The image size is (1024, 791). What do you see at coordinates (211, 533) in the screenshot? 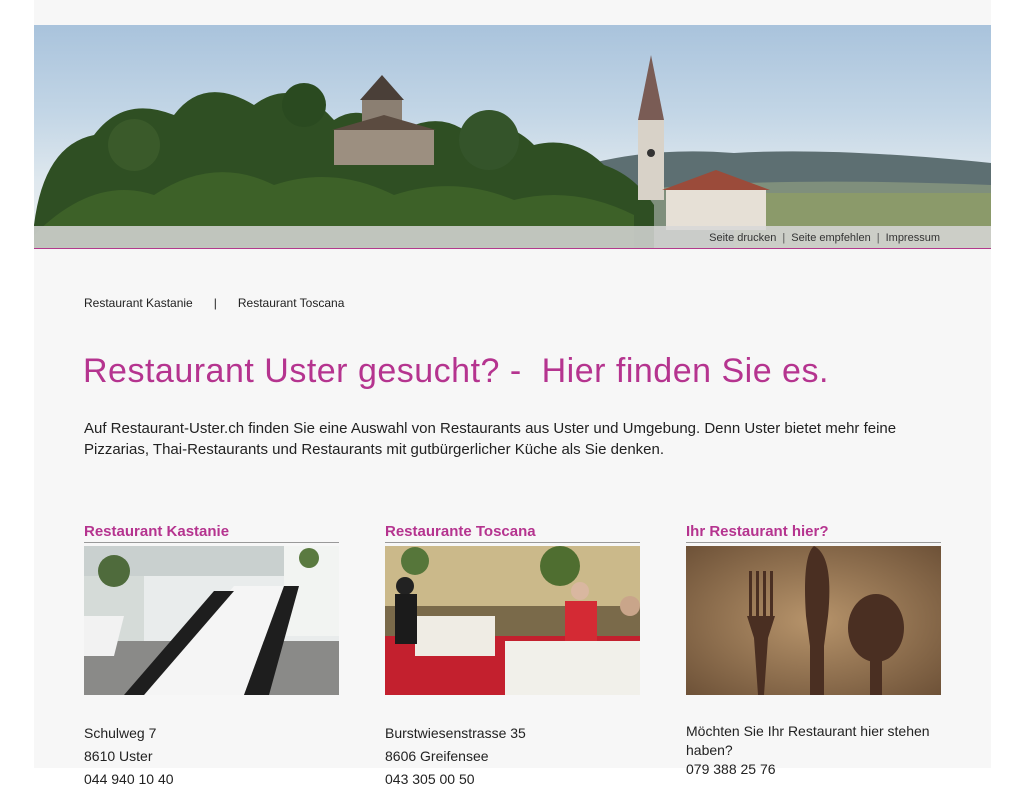
I see `card-title-link: Restaurant Kastanie` at bounding box center [211, 533].